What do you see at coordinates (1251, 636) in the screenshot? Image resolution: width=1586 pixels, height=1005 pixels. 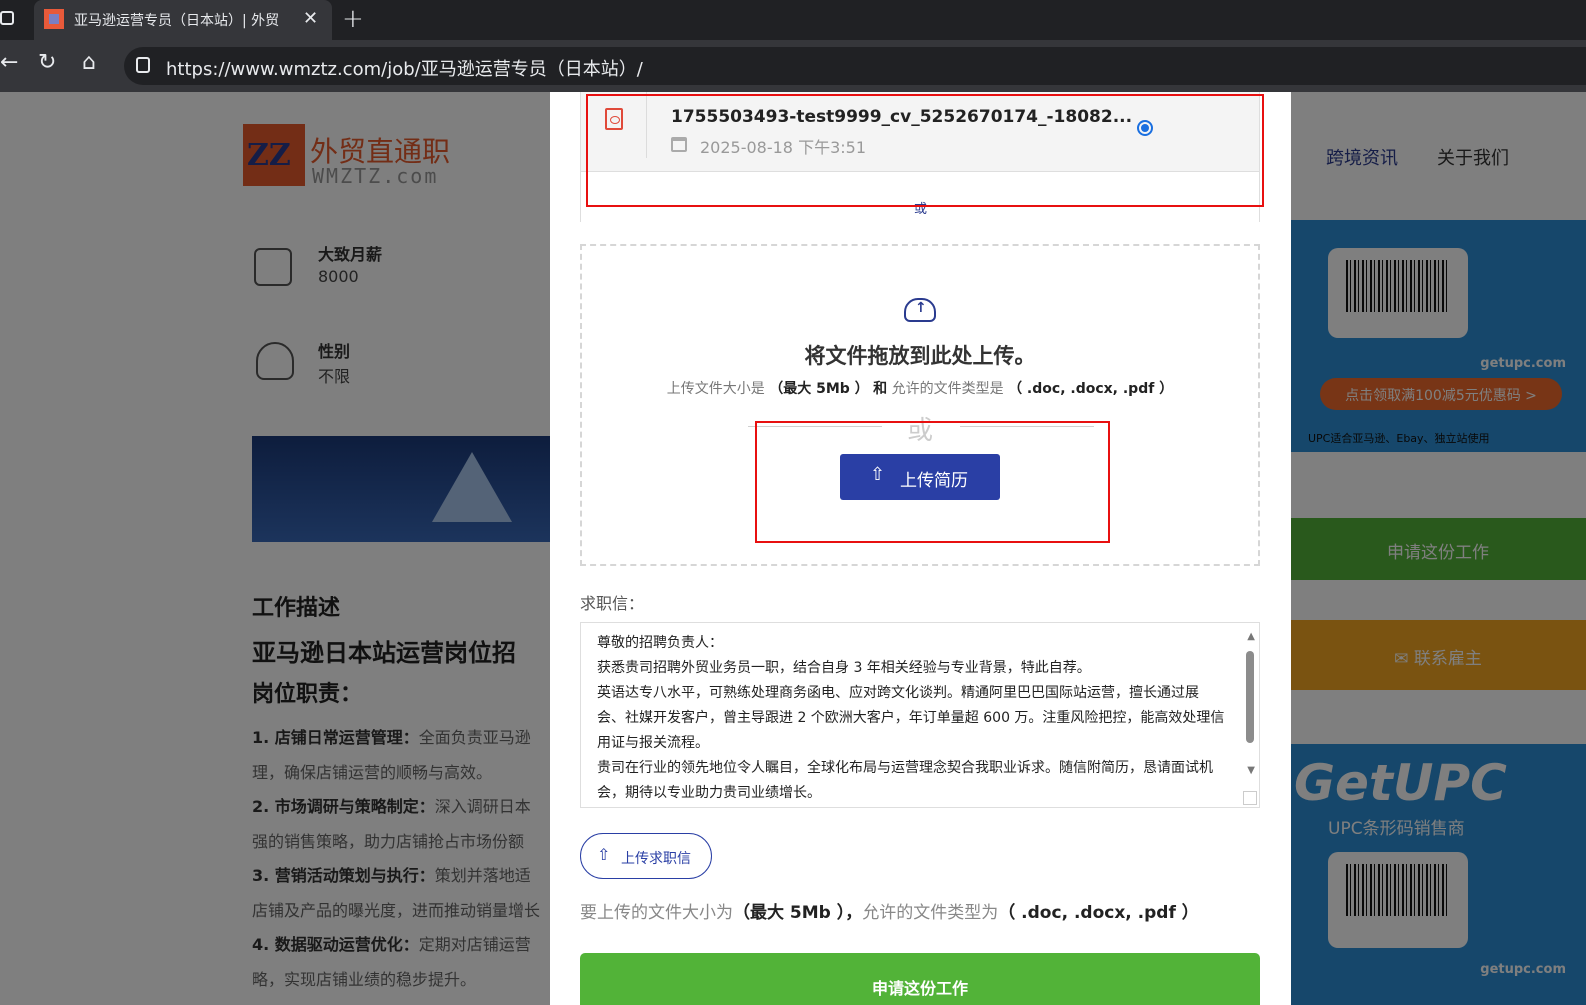 I see `scroll-up-icon: ▲` at bounding box center [1251, 636].